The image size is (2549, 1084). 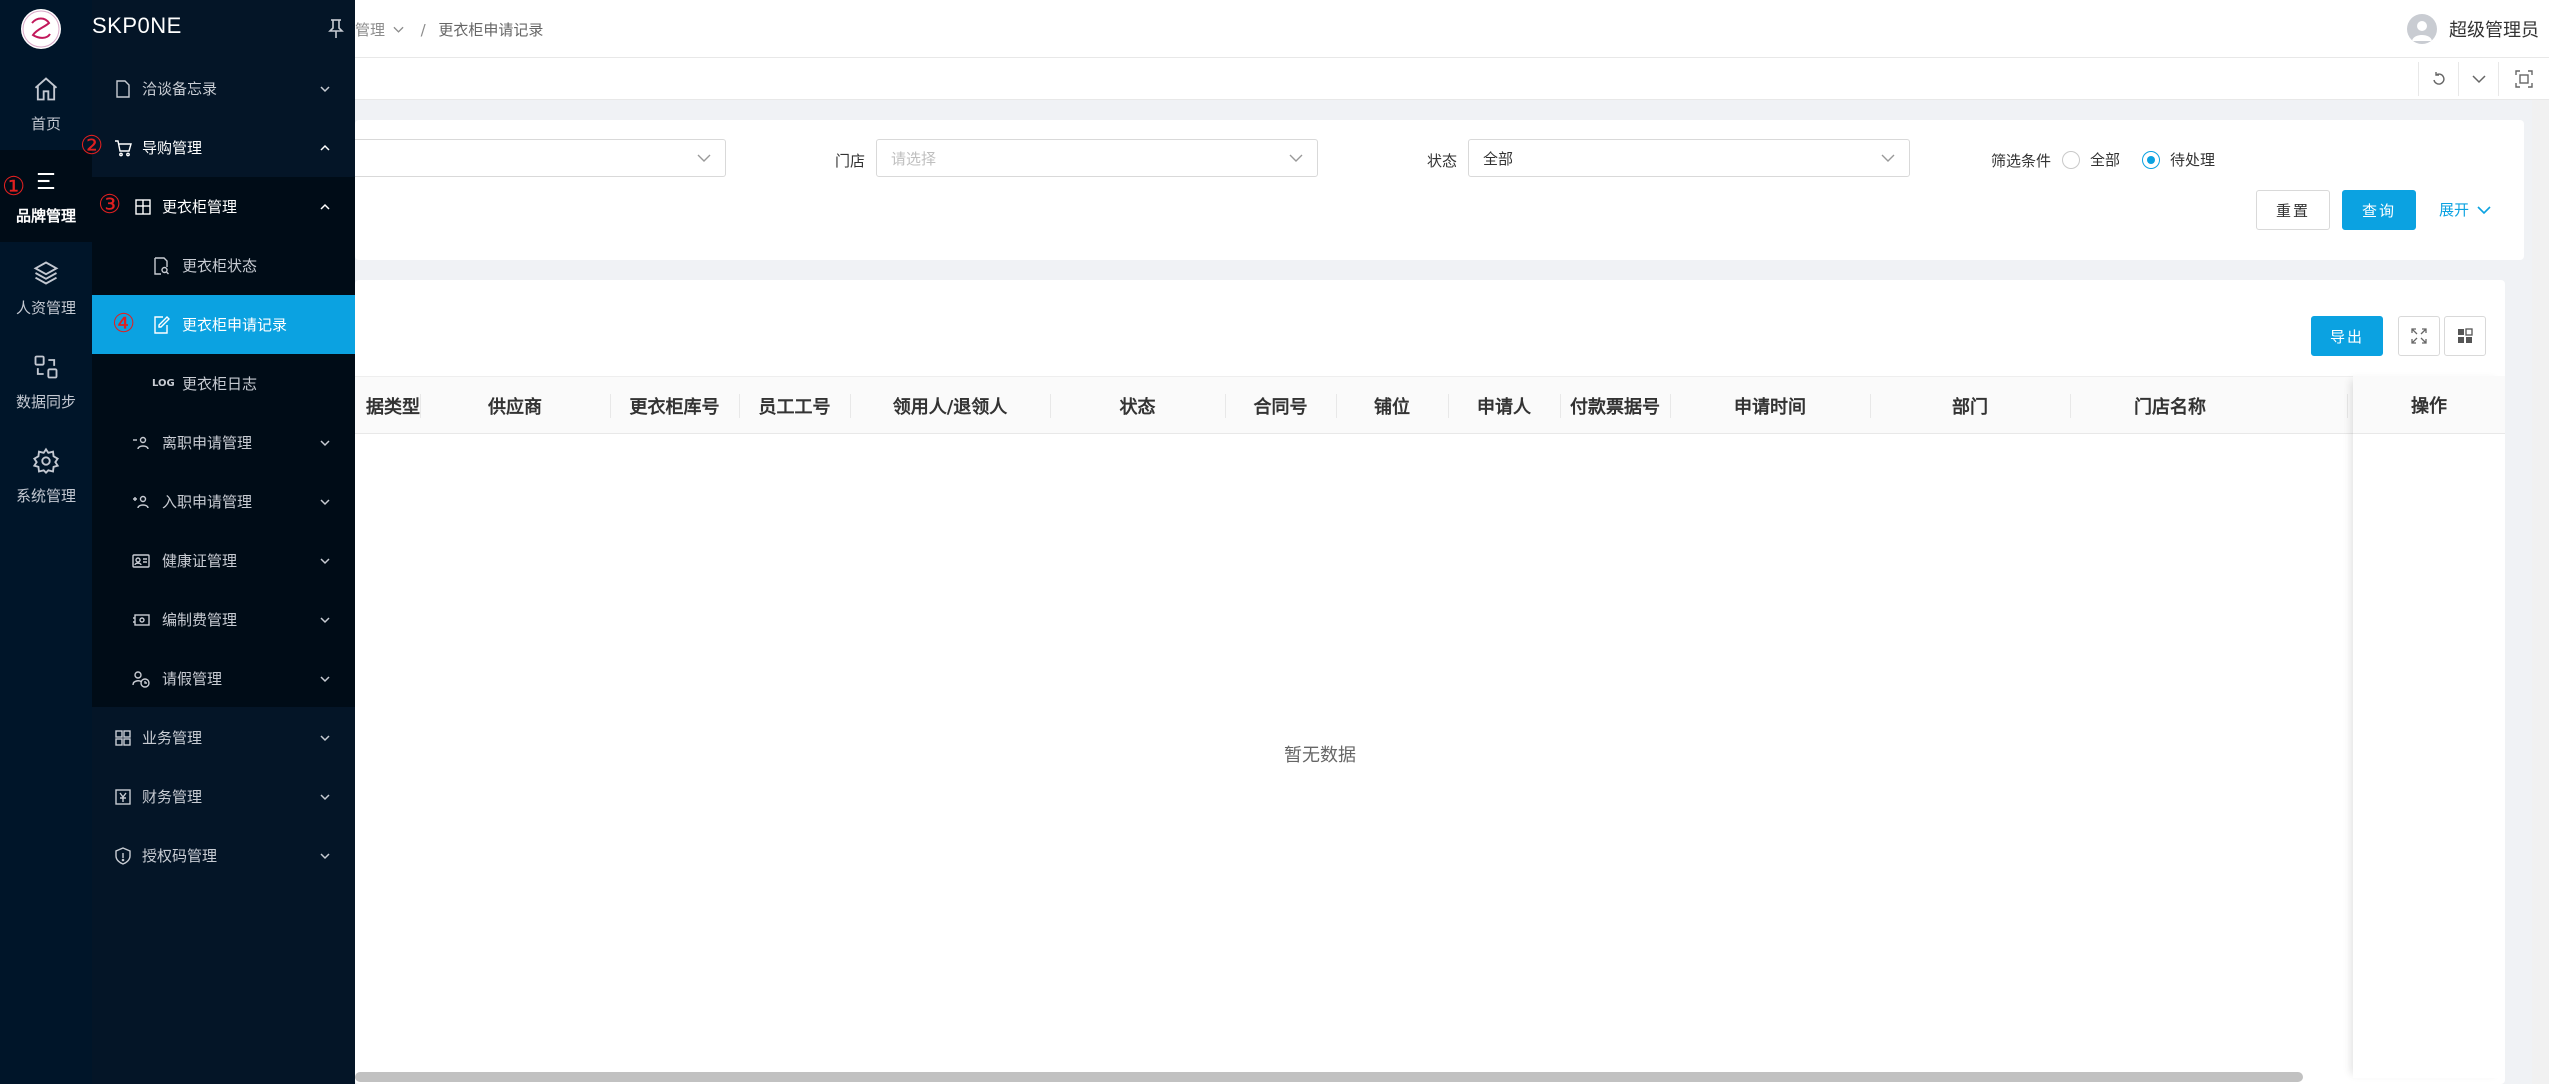 What do you see at coordinates (223, 147) in the screenshot?
I see `menu-item-guide: 导购管理` at bounding box center [223, 147].